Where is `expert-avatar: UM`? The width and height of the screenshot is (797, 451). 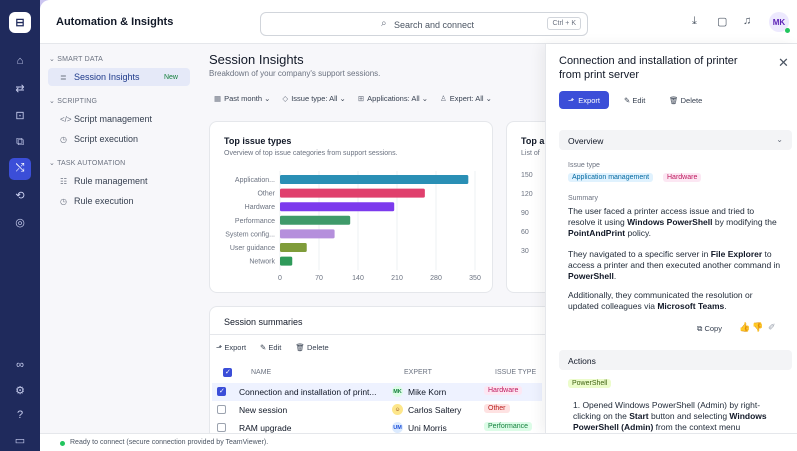 expert-avatar: UM is located at coordinates (397, 427).